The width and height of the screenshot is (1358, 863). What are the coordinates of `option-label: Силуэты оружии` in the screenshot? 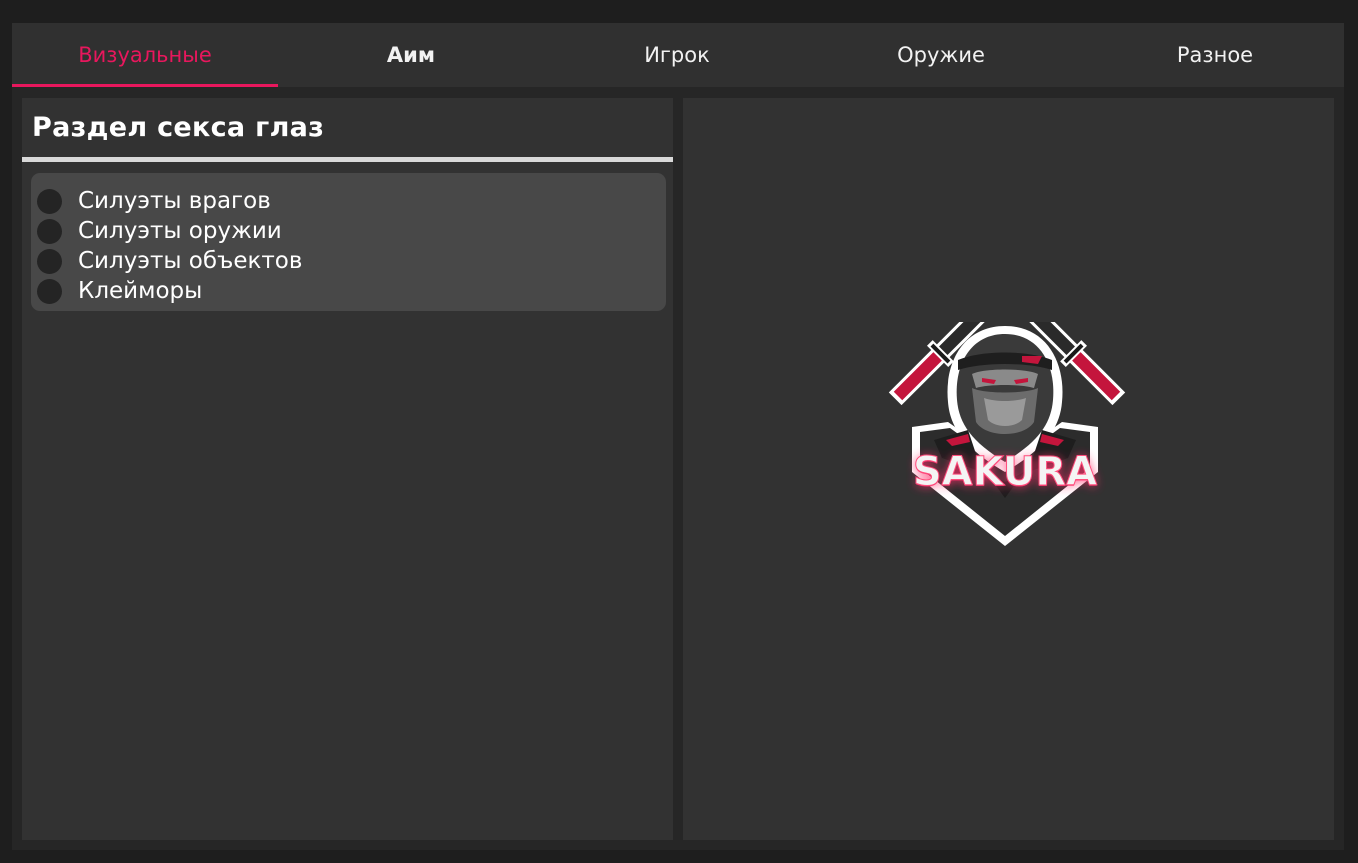 It's located at (180, 231).